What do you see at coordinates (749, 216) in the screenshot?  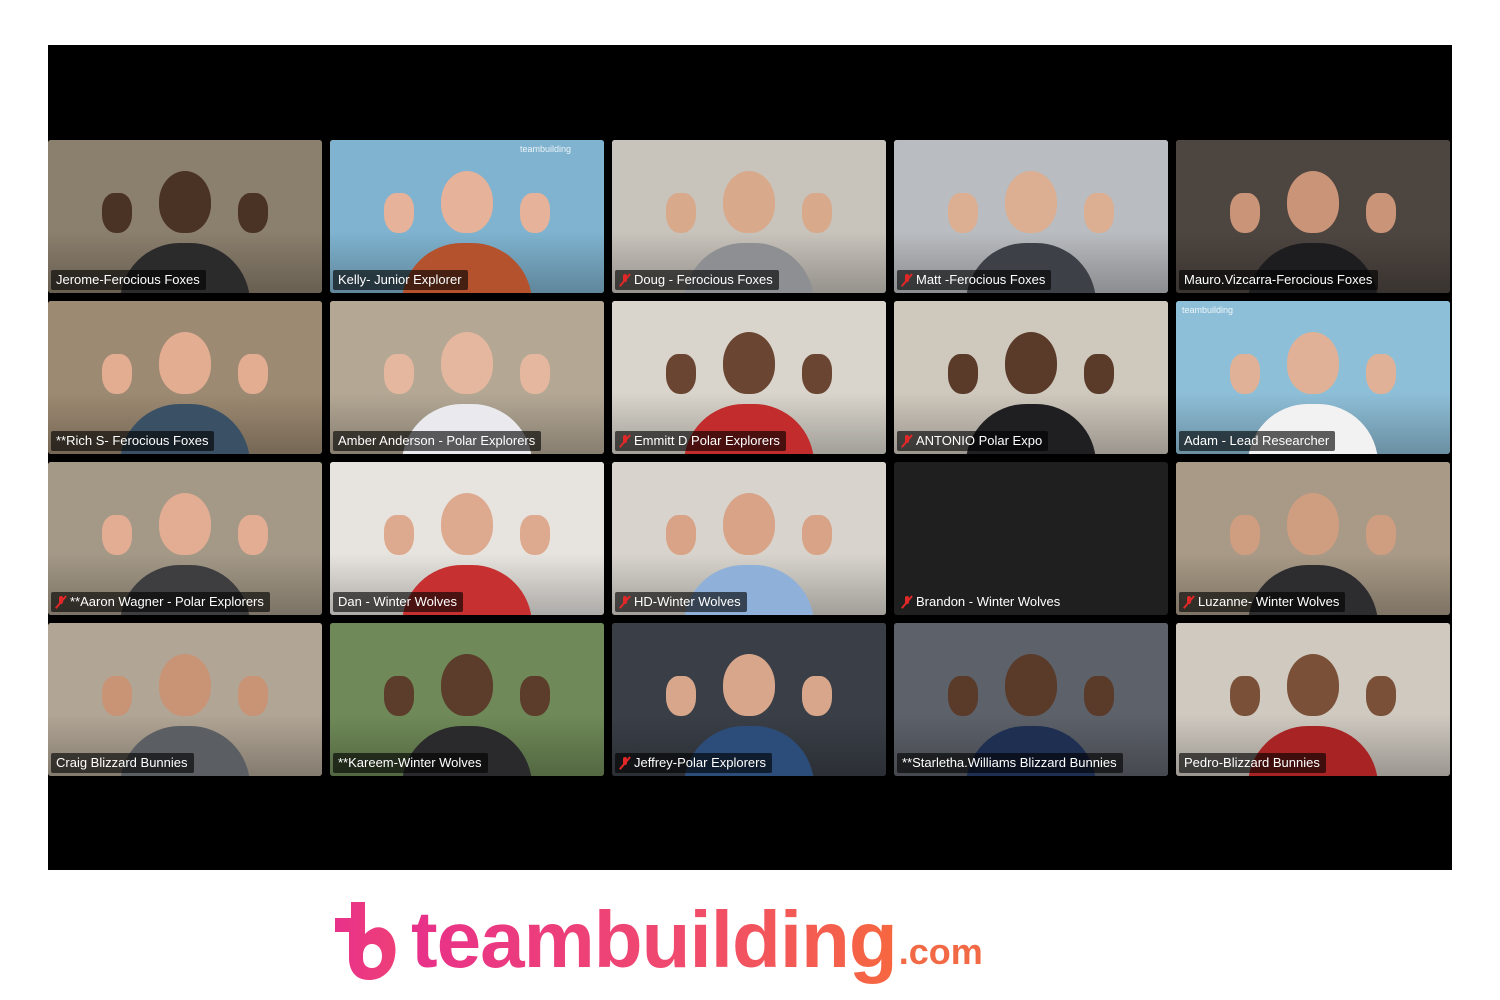 I see `participant-tile: Doug - Ferocious Foxes` at bounding box center [749, 216].